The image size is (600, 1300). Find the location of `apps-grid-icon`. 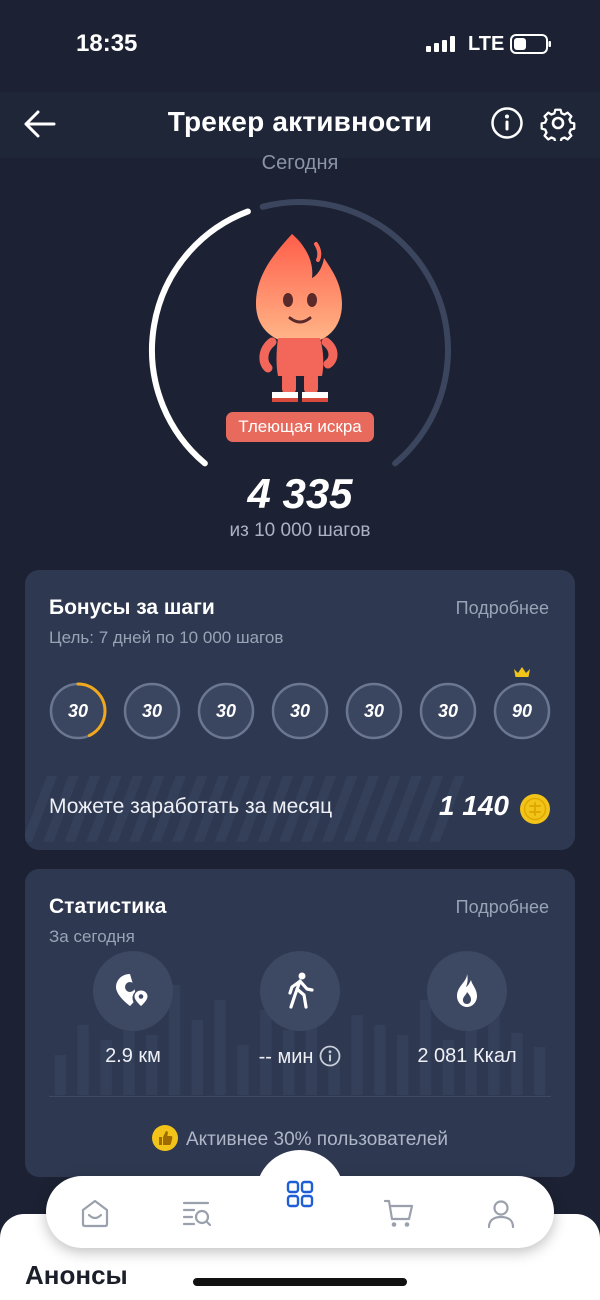

apps-grid-icon is located at coordinates (300, 1194).